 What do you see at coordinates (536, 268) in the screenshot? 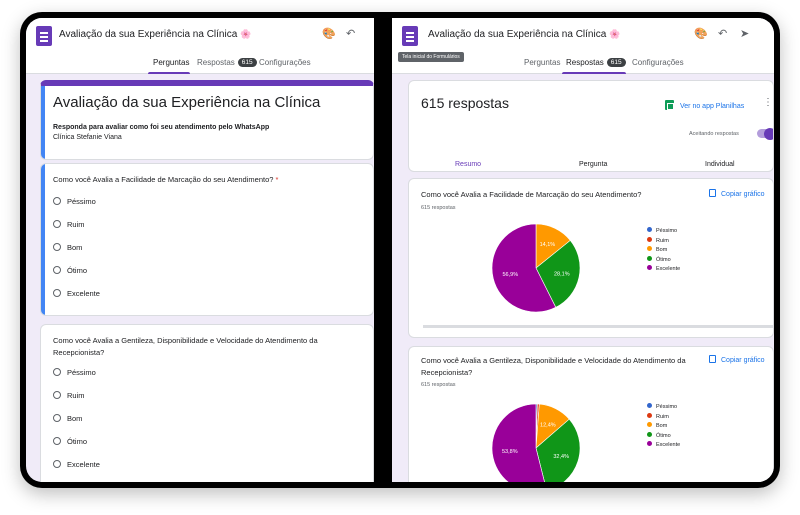
I see `pie-chart-1: 14,1% 28,1% 56,9%` at bounding box center [536, 268].